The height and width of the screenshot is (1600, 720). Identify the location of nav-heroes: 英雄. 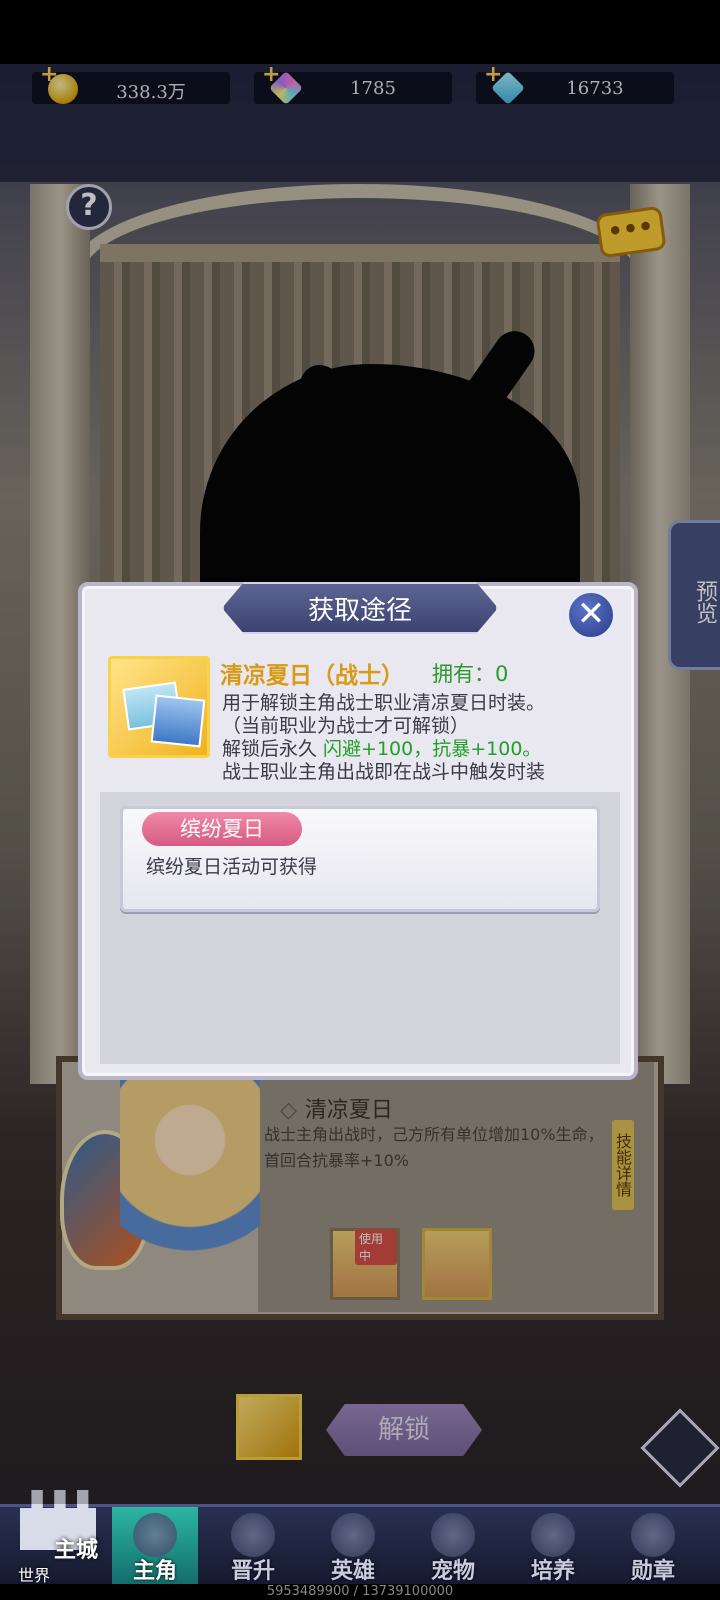
(353, 1547).